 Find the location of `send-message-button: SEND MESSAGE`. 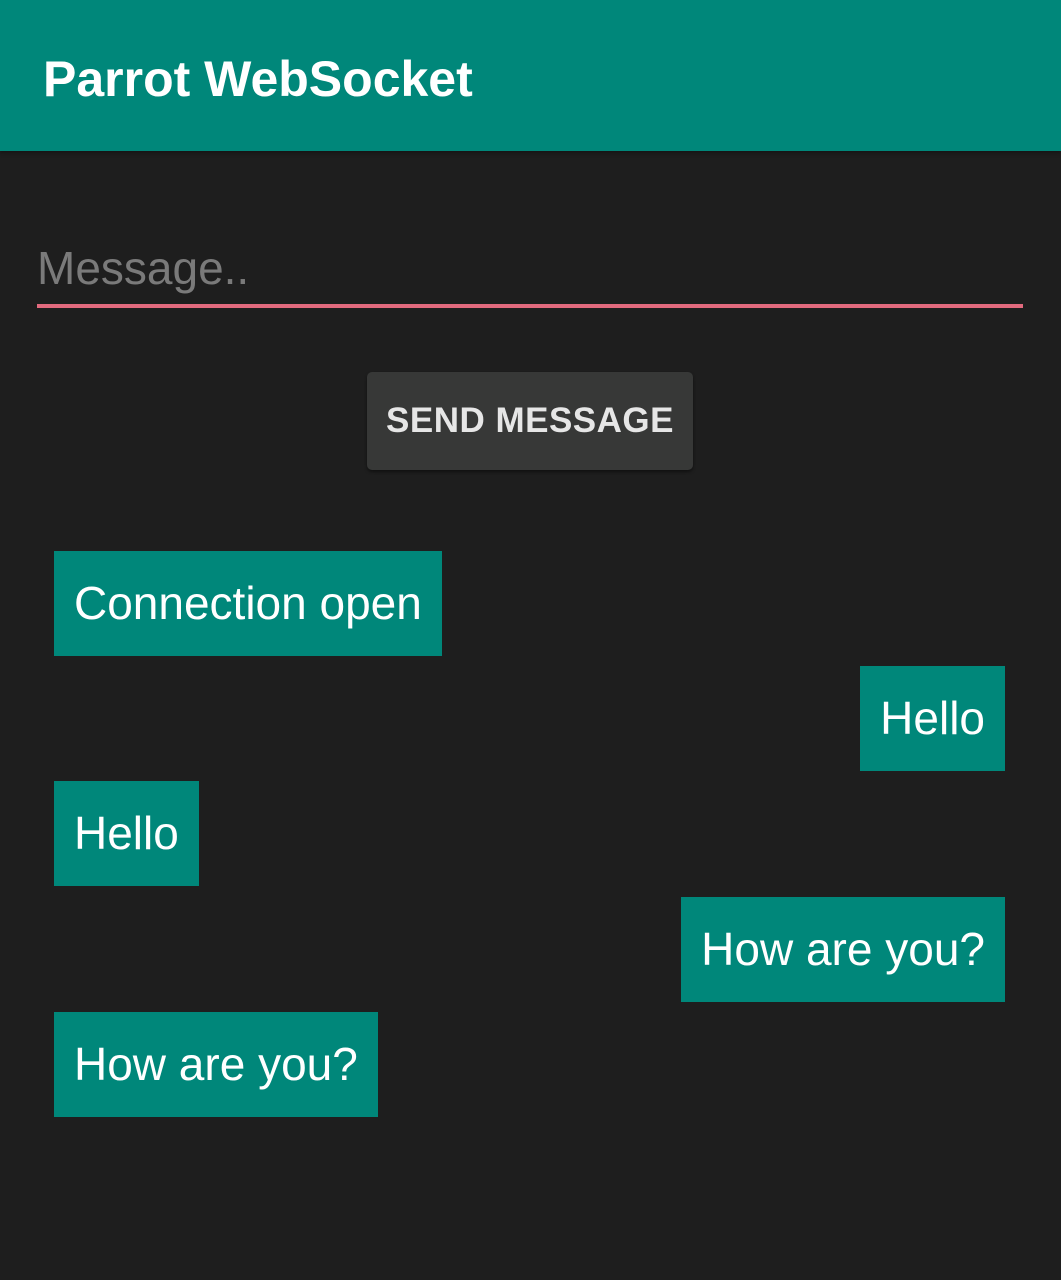

send-message-button: SEND MESSAGE is located at coordinates (530, 421).